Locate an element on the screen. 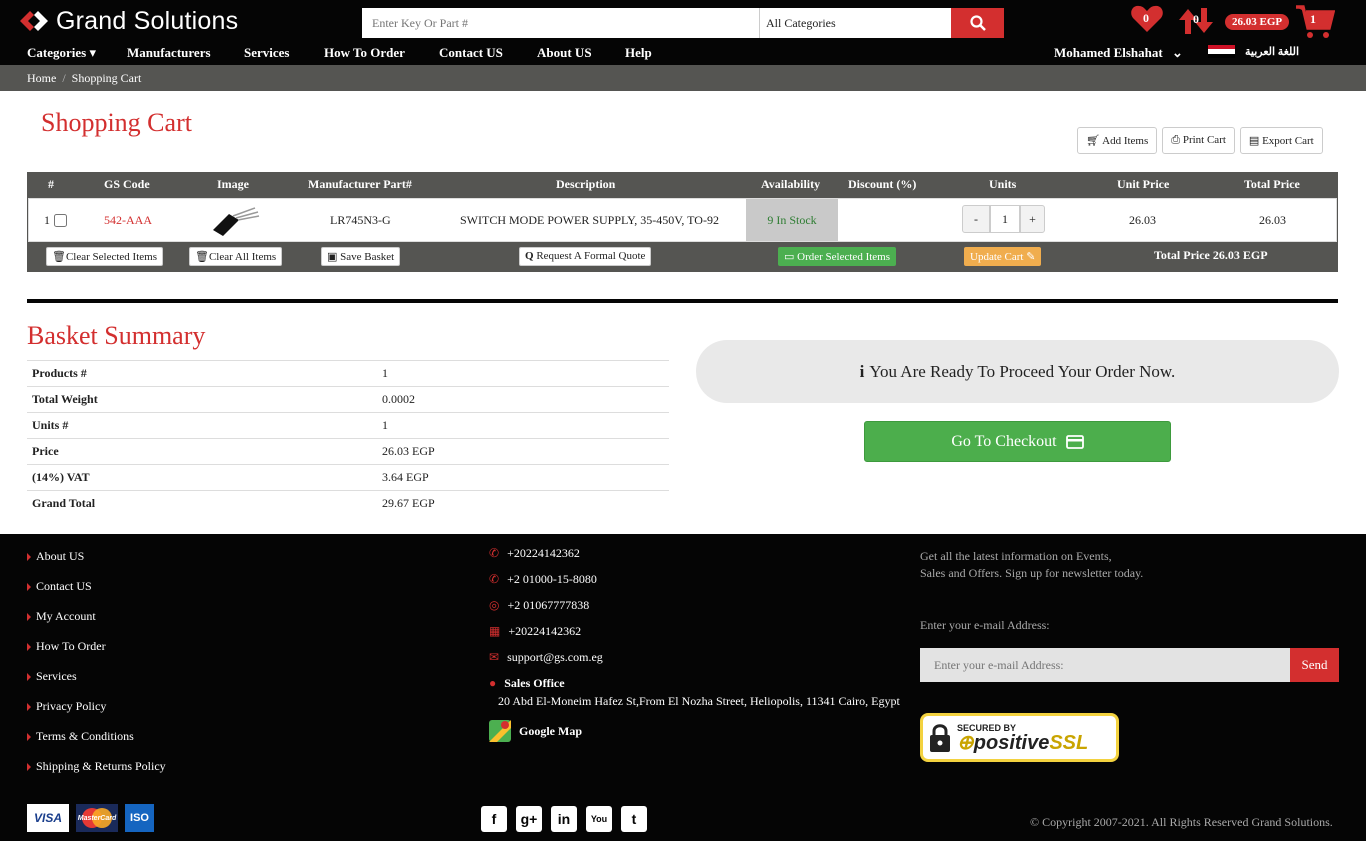  nav-help: Help is located at coordinates (638, 53).